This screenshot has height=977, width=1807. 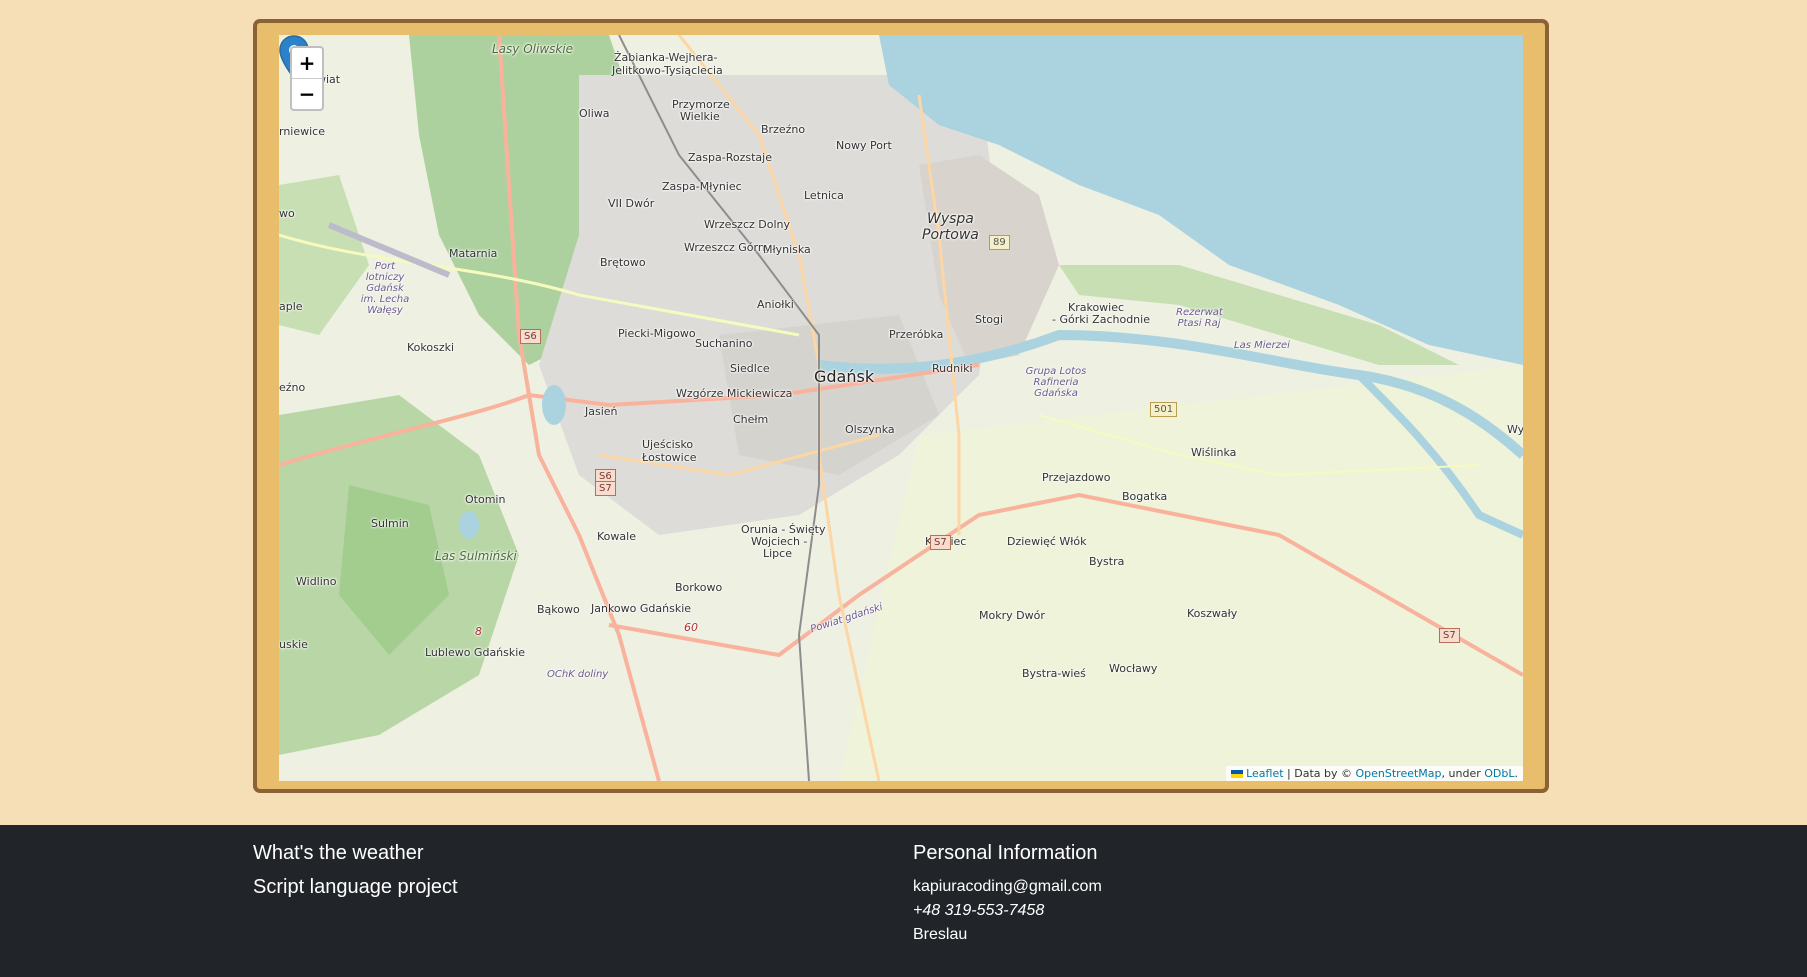 What do you see at coordinates (864, 145) in the screenshot?
I see `map-label-nowy-port: Nowy Port` at bounding box center [864, 145].